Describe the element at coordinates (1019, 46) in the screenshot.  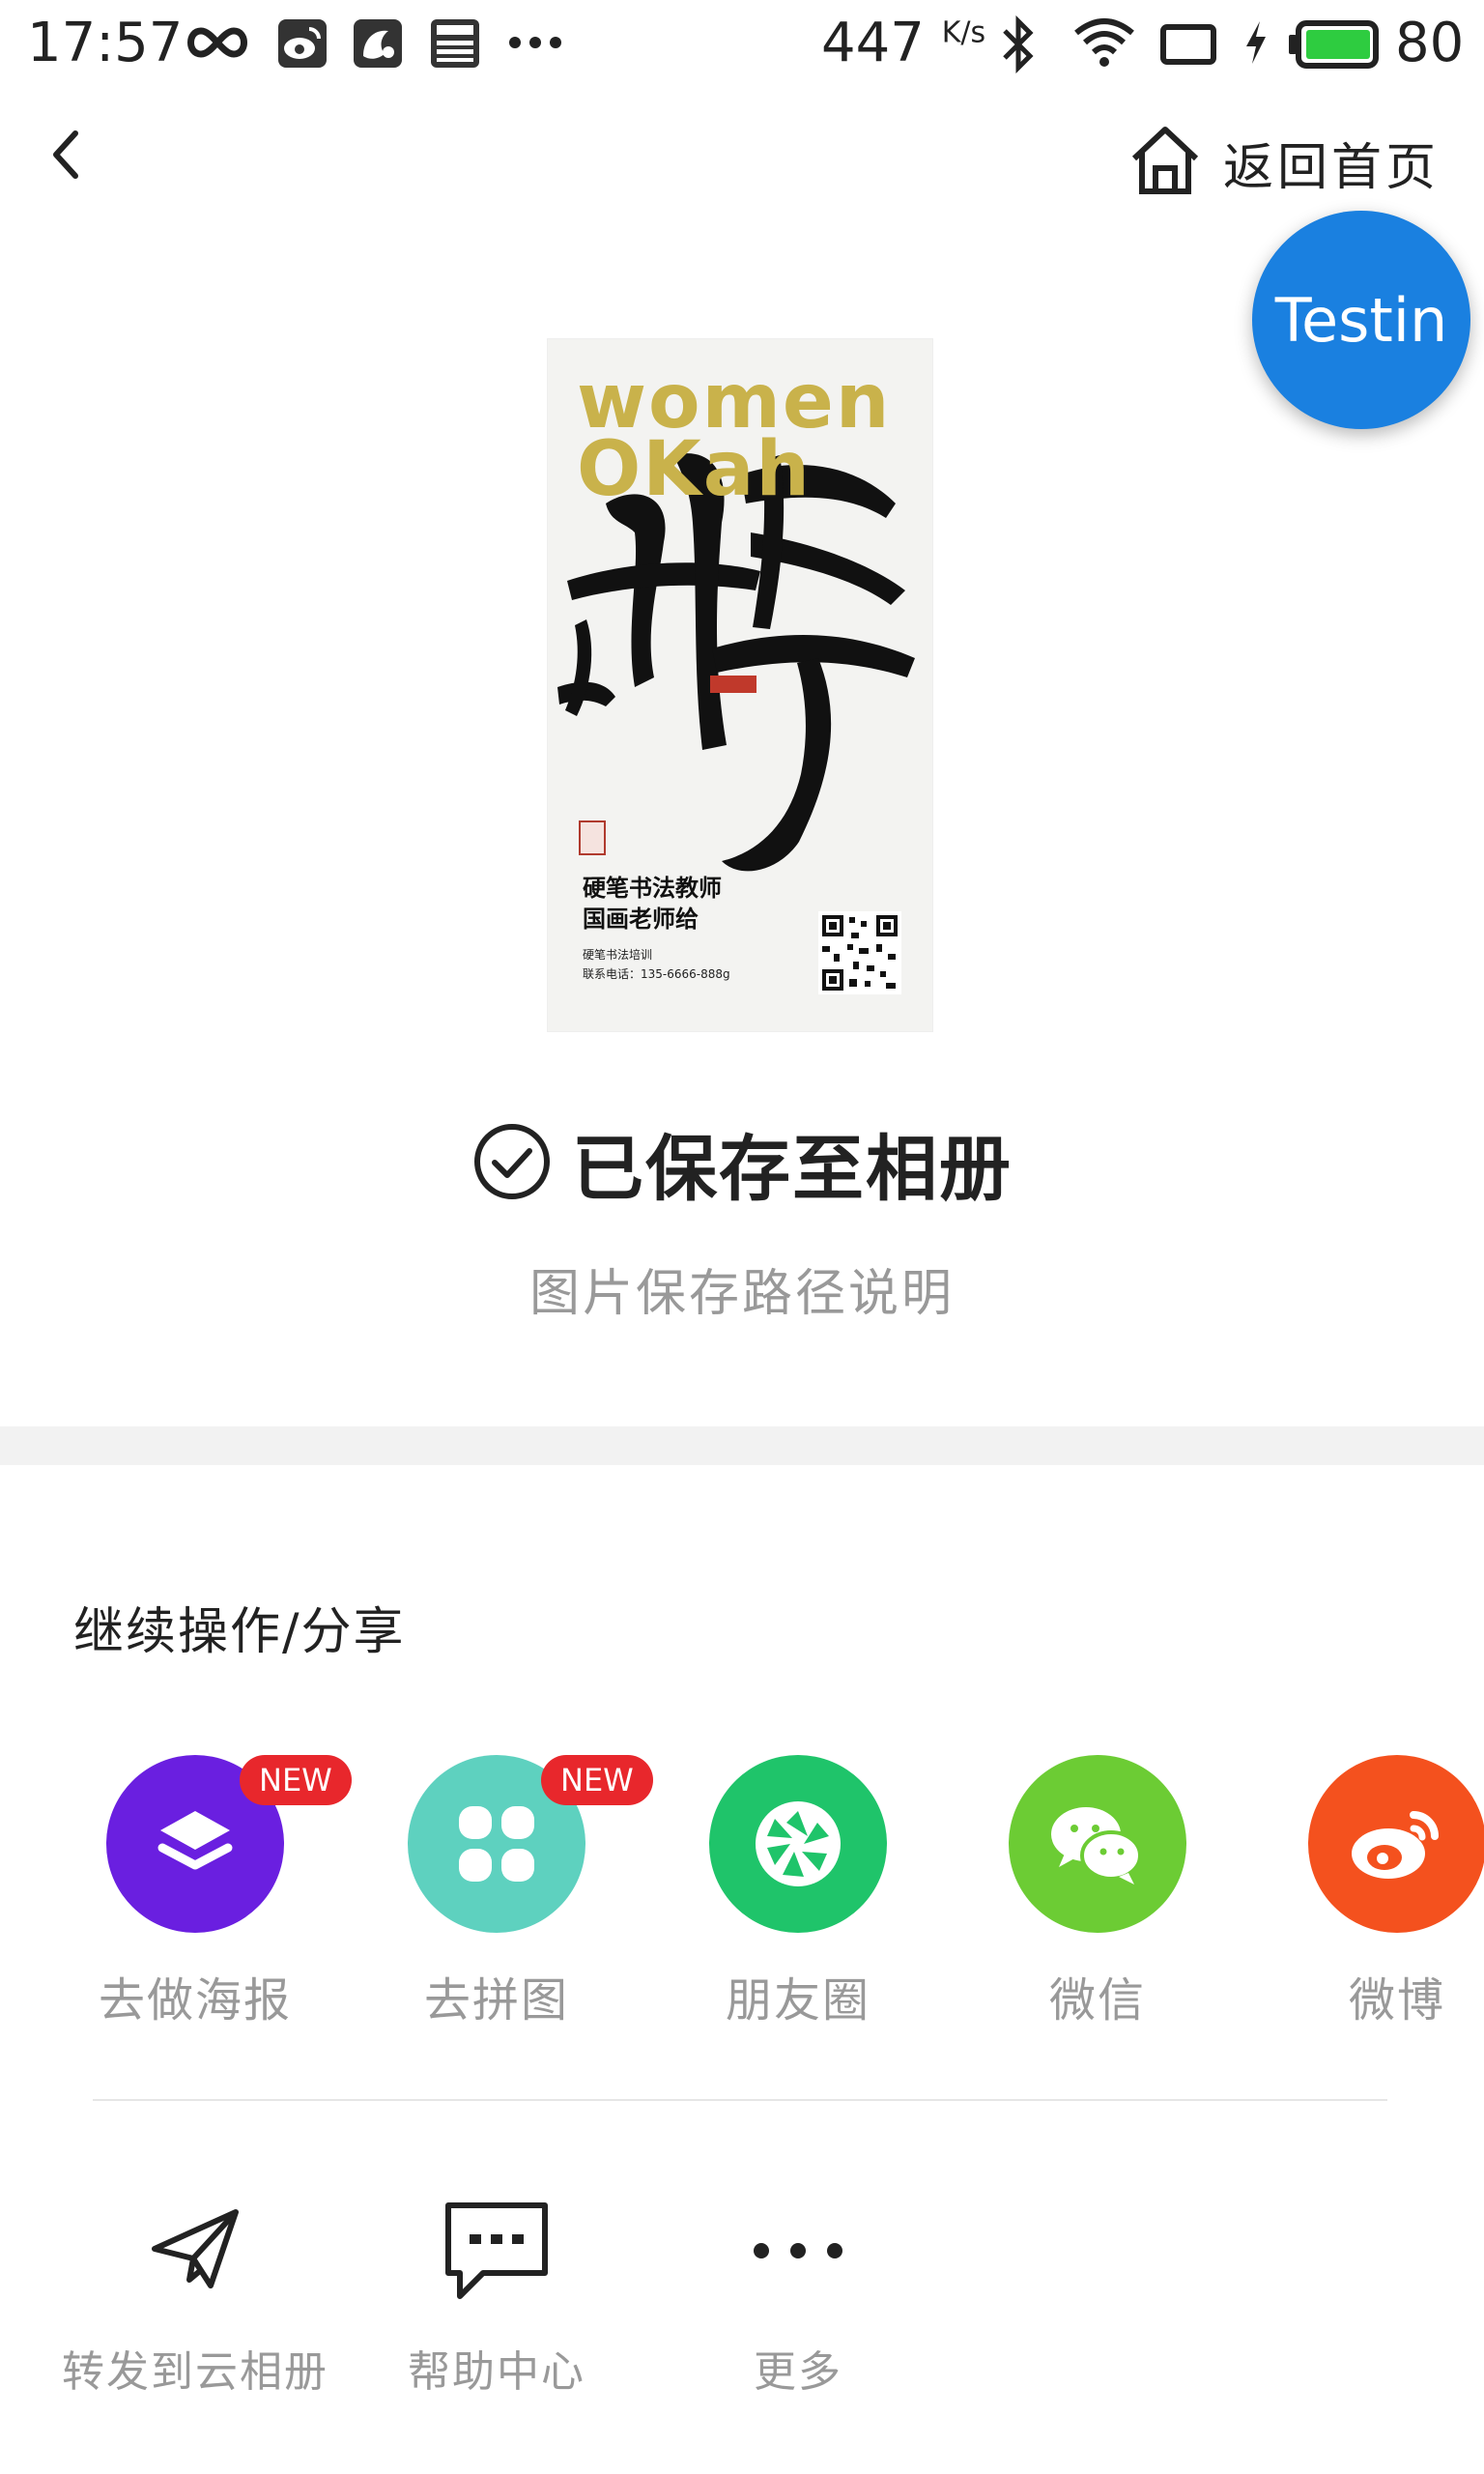
I see `bluetooth-icon` at that location.